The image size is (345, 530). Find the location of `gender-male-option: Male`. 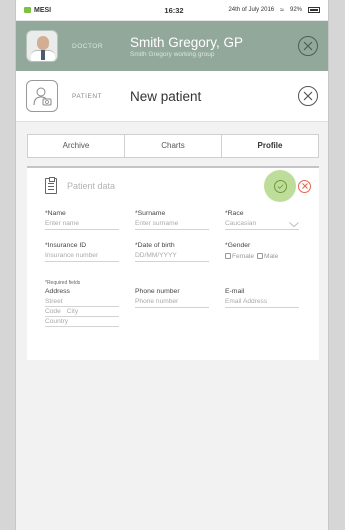

gender-male-option: Male is located at coordinates (267, 256).